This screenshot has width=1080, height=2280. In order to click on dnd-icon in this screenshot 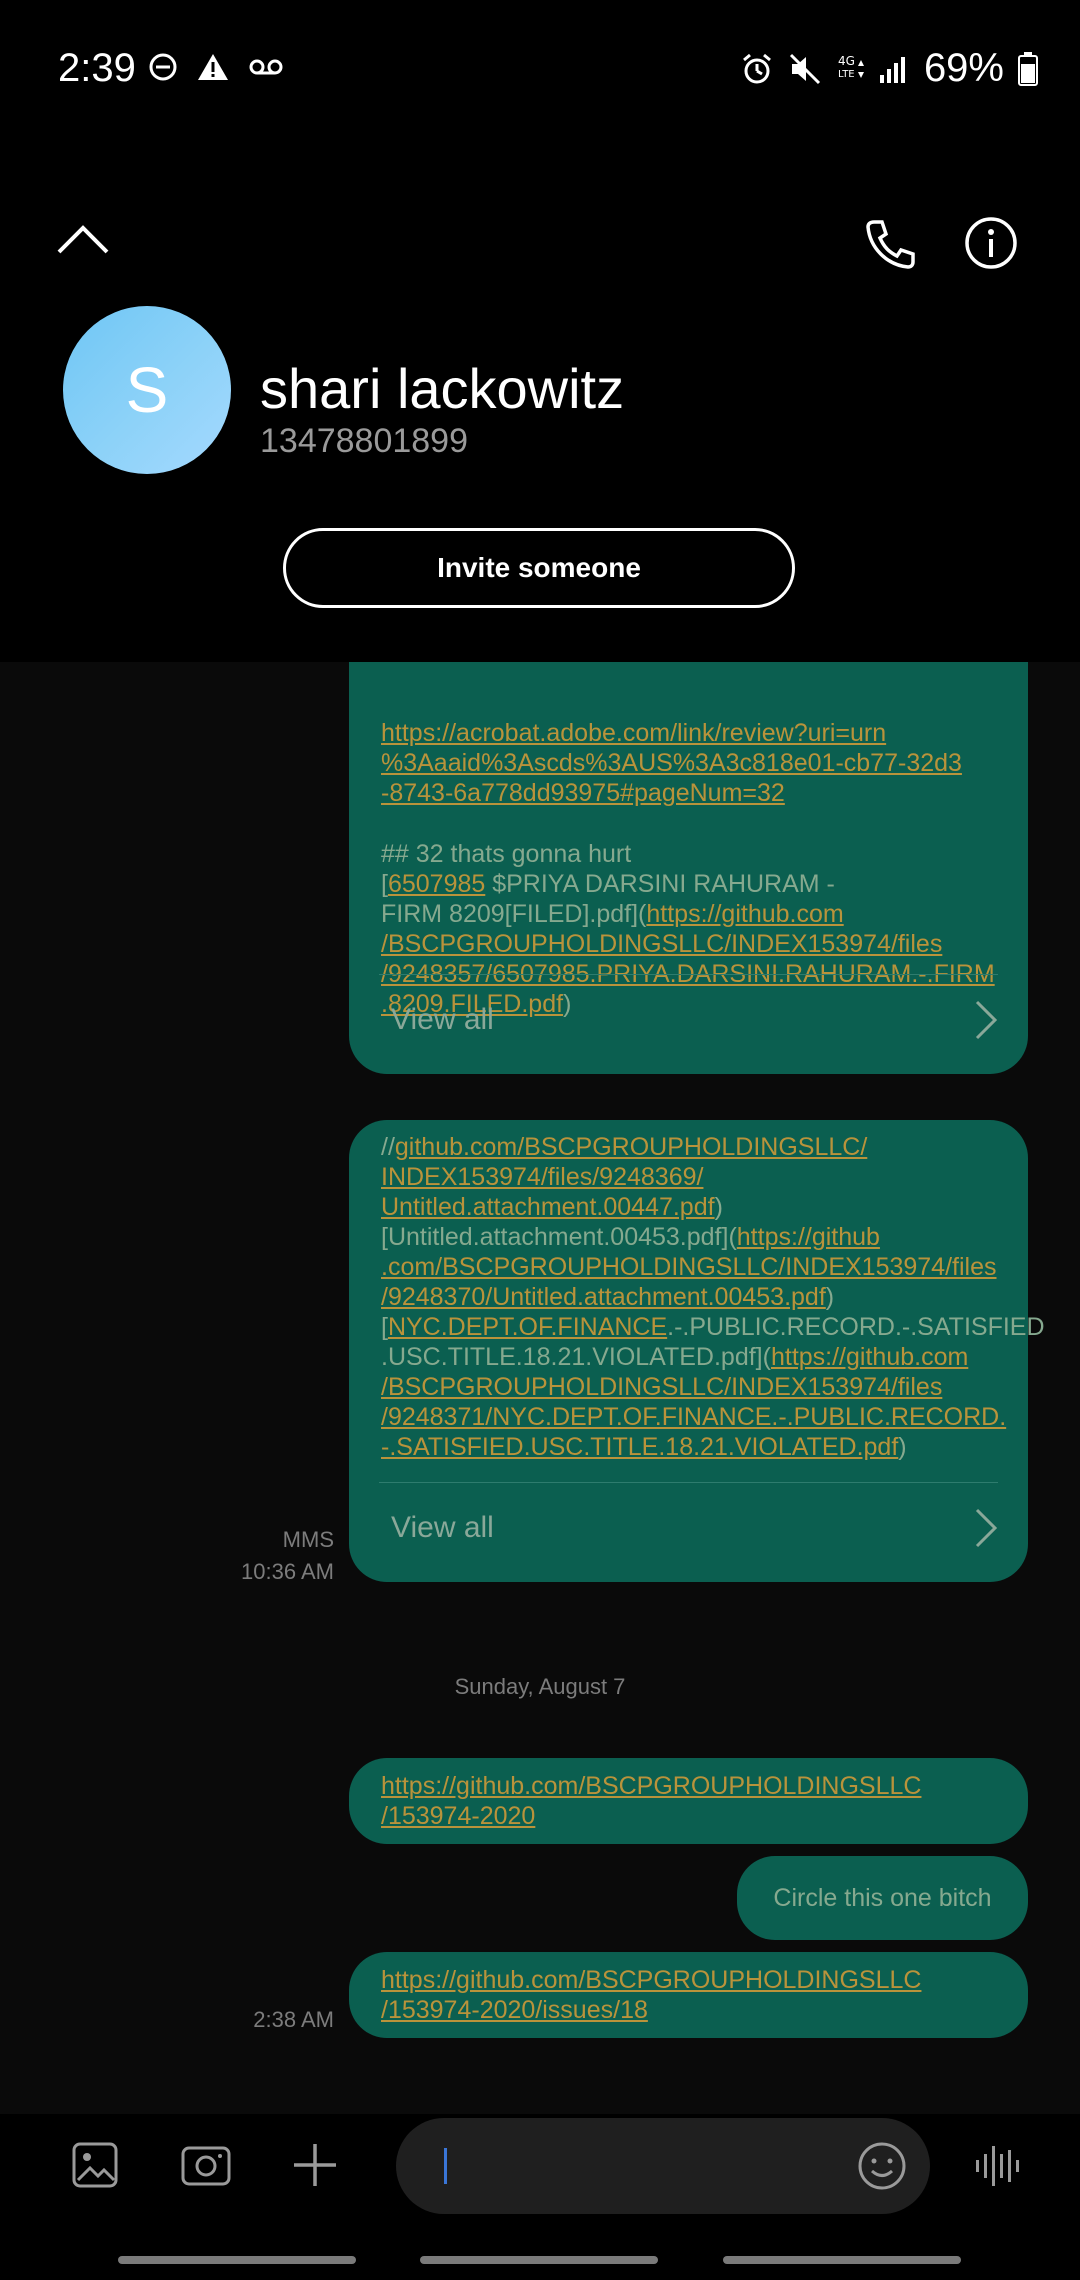, I will do `click(163, 67)`.